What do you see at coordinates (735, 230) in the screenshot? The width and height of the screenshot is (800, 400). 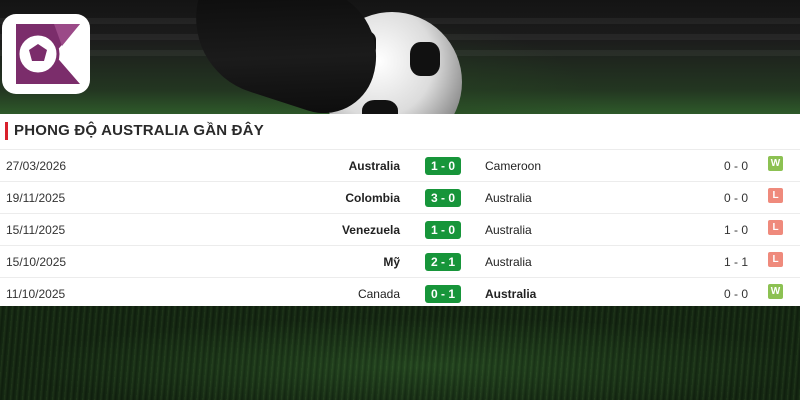 I see `half-time-score: 1 - 0` at bounding box center [735, 230].